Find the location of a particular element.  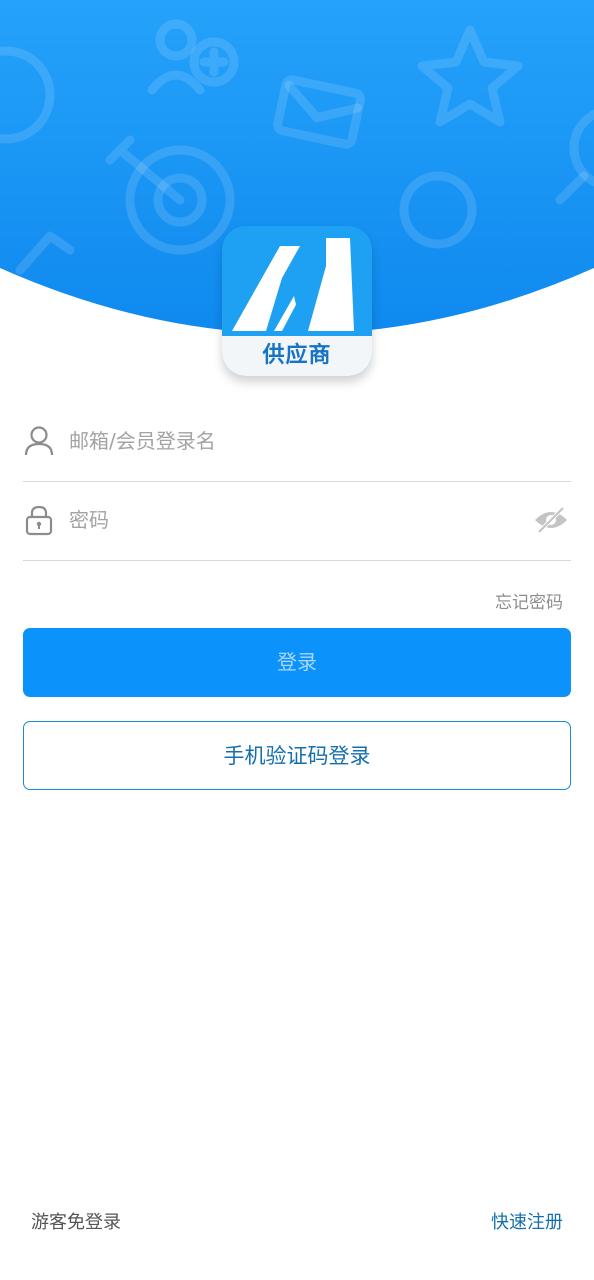

app-logo: 供应商 is located at coordinates (297, 301).